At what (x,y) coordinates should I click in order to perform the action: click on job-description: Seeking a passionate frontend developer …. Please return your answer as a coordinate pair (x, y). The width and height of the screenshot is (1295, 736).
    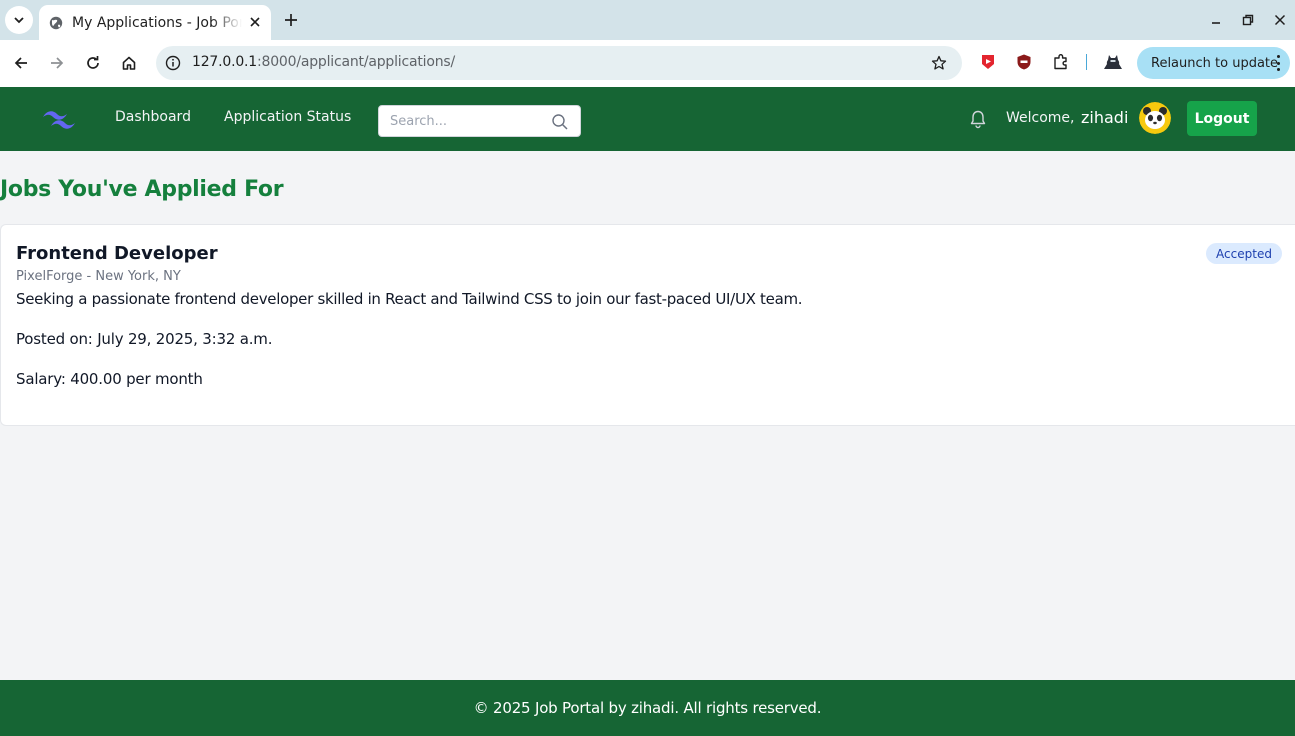
    Looking at the image, I should click on (409, 299).